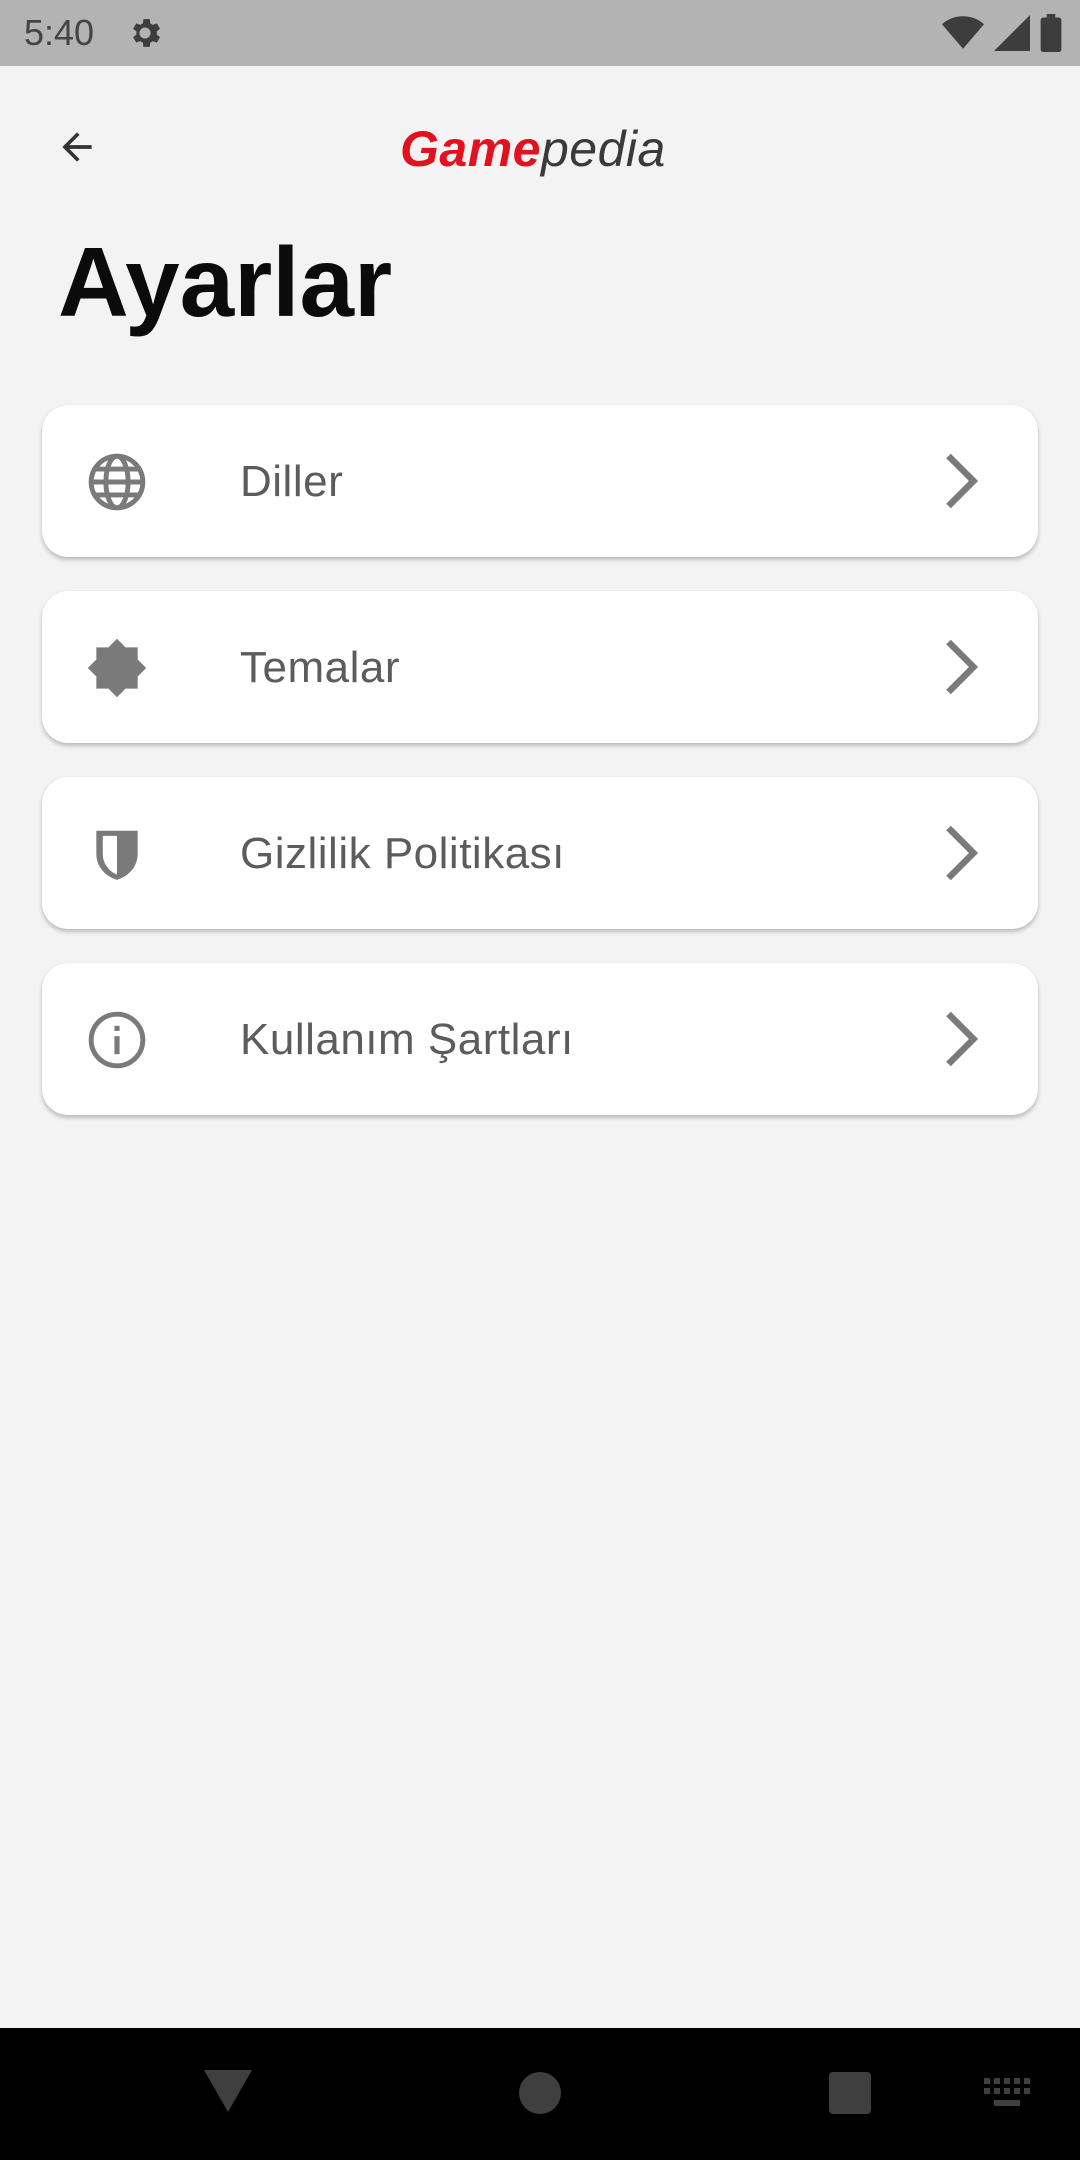  I want to click on app-bar: Gamepedia, so click(540, 146).